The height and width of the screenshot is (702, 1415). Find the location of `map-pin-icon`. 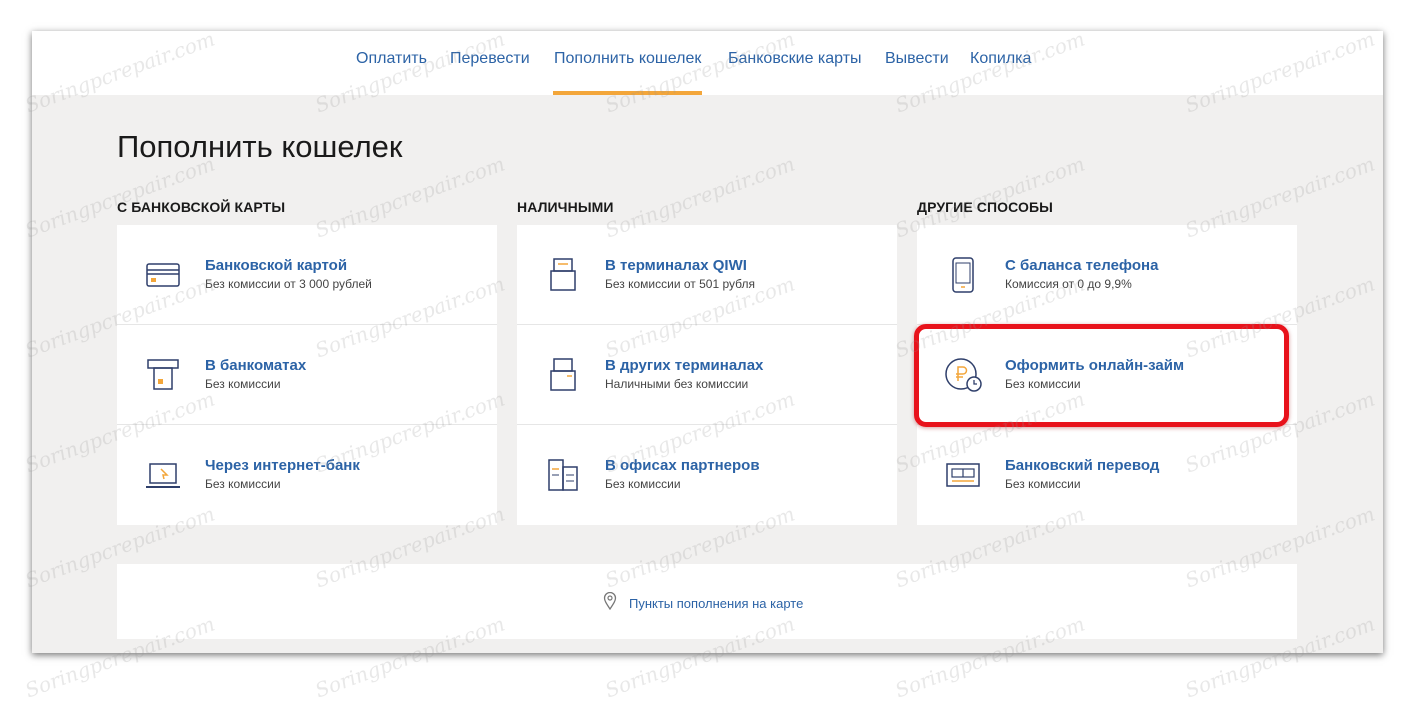

map-pin-icon is located at coordinates (610, 603).